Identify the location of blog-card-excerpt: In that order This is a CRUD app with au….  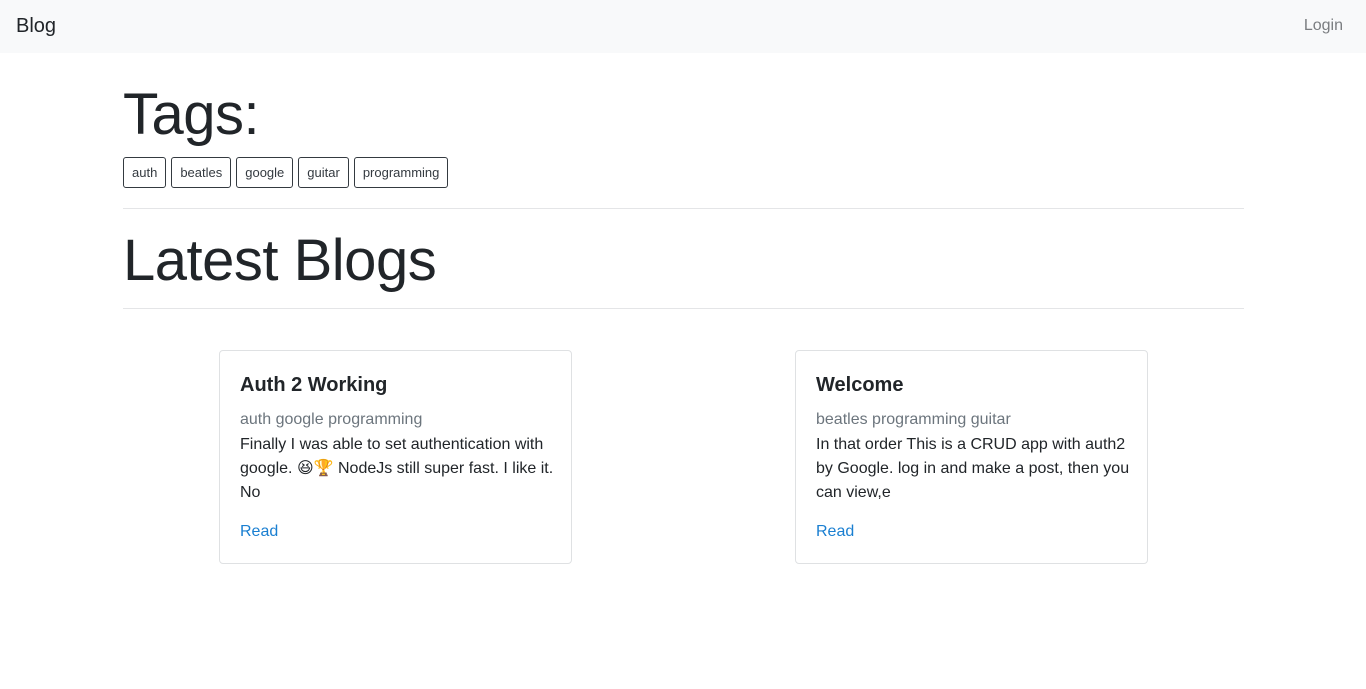
(973, 468).